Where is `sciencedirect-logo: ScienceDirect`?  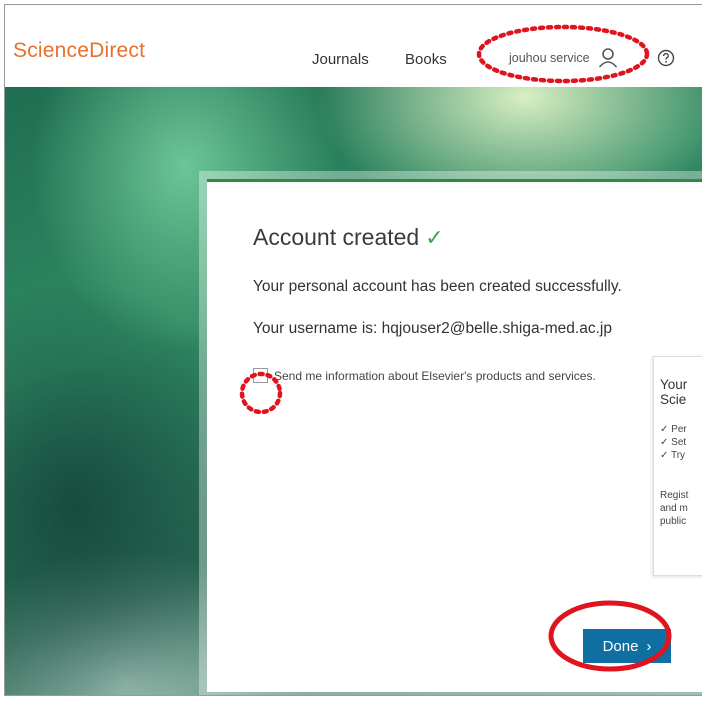
sciencedirect-logo: ScienceDirect is located at coordinates (79, 51).